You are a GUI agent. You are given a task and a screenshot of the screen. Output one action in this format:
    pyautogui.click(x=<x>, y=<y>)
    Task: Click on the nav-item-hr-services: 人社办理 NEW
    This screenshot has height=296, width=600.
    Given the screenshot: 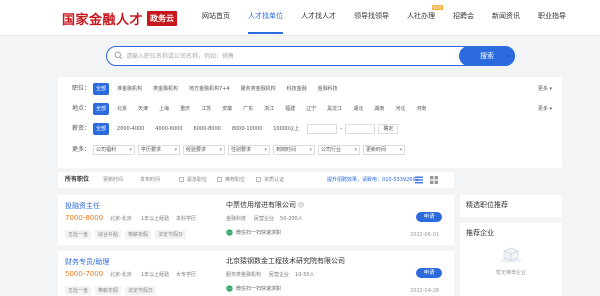 What is the action you would take?
    pyautogui.click(x=421, y=18)
    